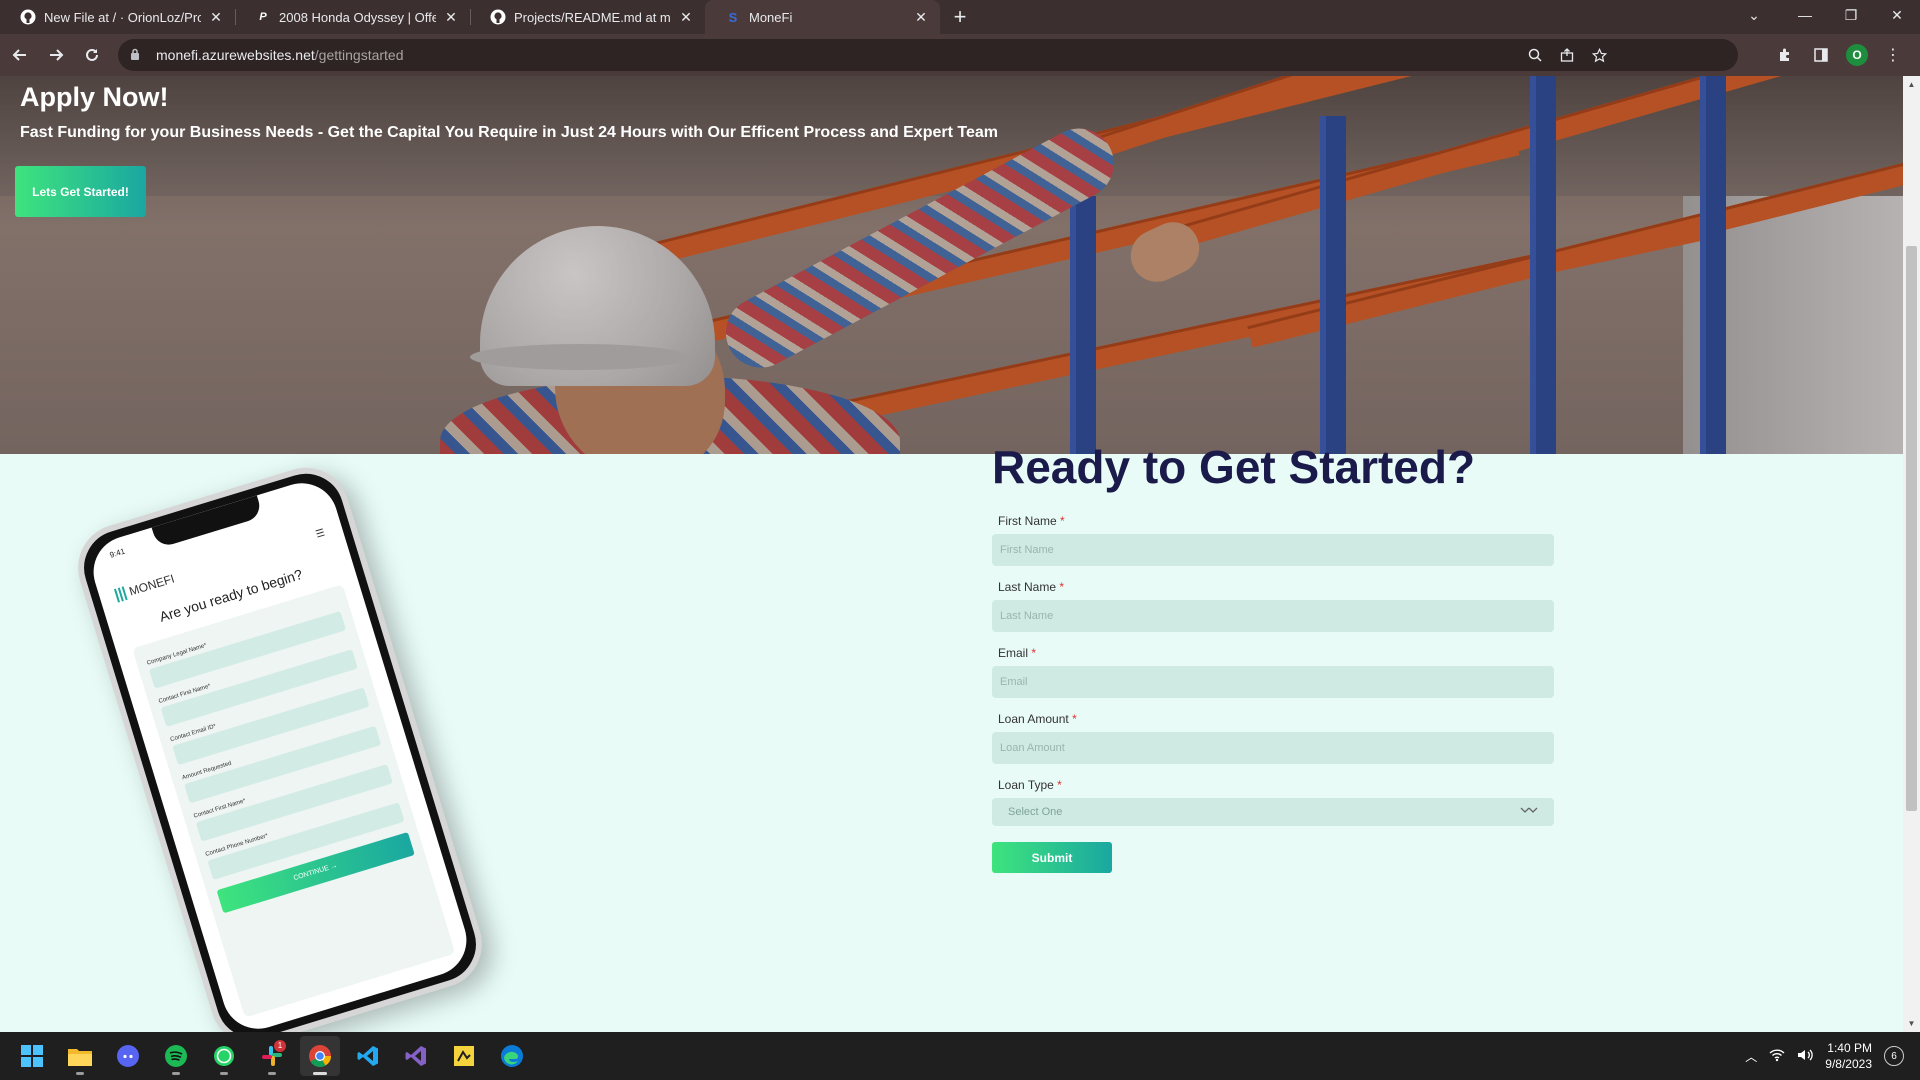 The width and height of the screenshot is (1920, 1080). I want to click on first-name-label: First Name *, so click(1276, 521).